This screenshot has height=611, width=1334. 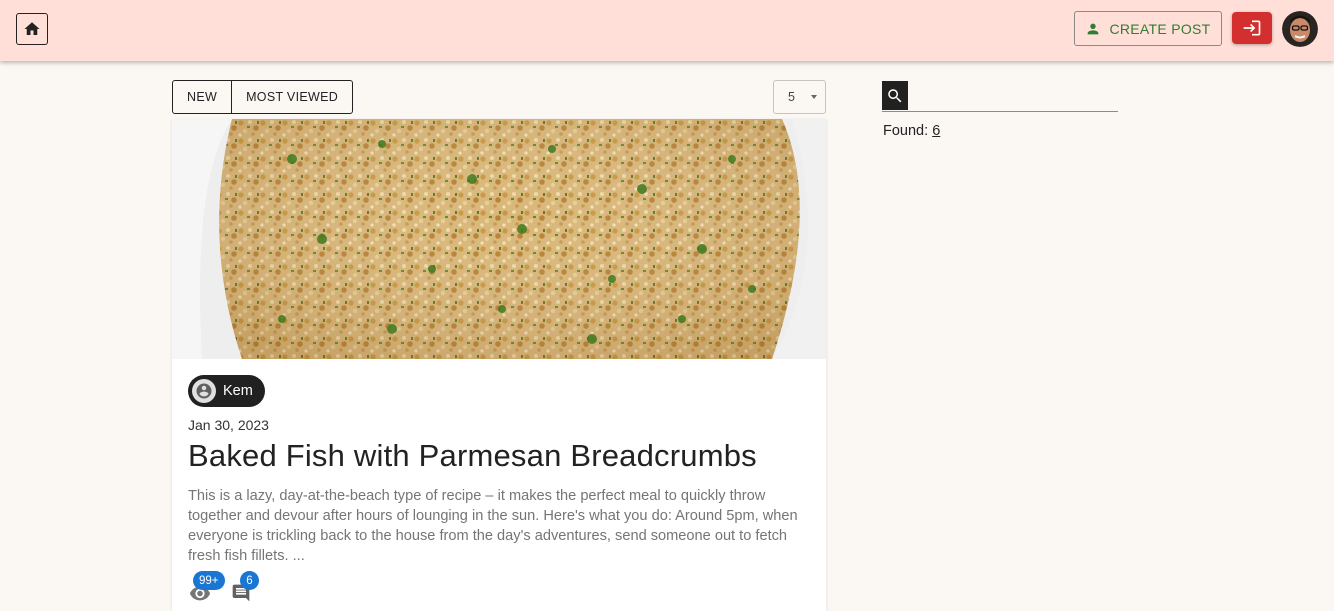 I want to click on author-name: Kem, so click(x=238, y=391).